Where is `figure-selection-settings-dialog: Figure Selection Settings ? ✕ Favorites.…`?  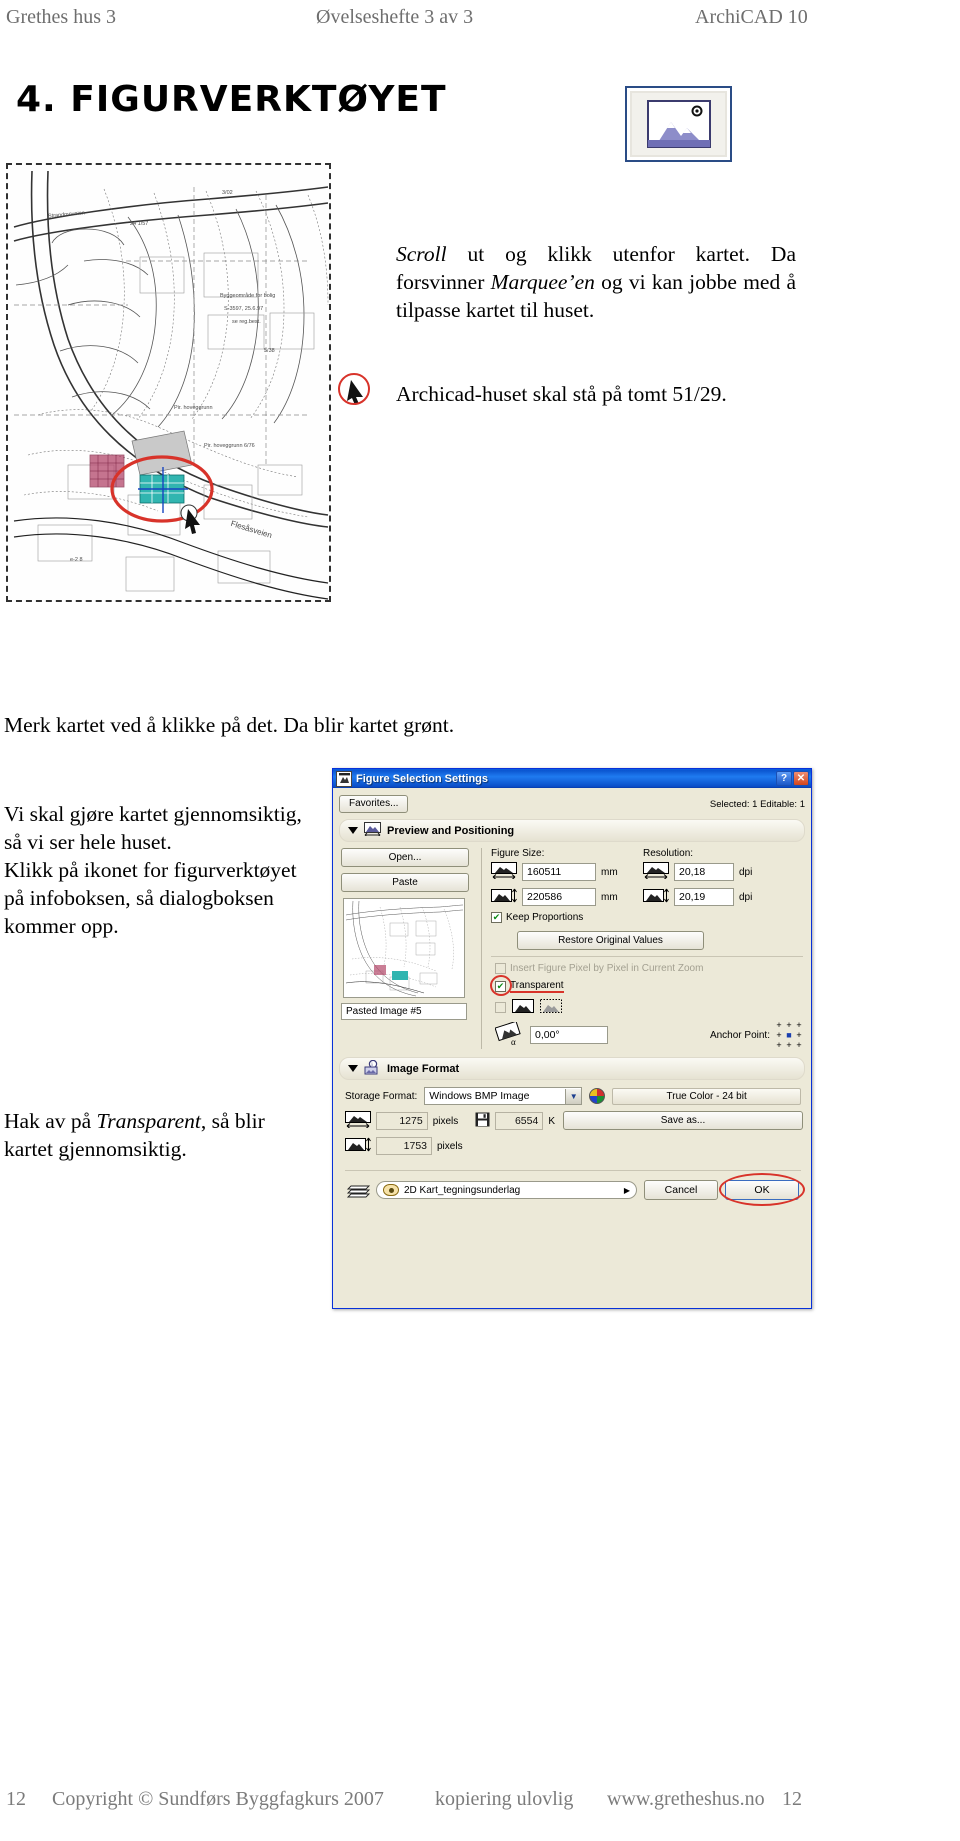 figure-selection-settings-dialog: Figure Selection Settings ? ✕ Favorites.… is located at coordinates (572, 1038).